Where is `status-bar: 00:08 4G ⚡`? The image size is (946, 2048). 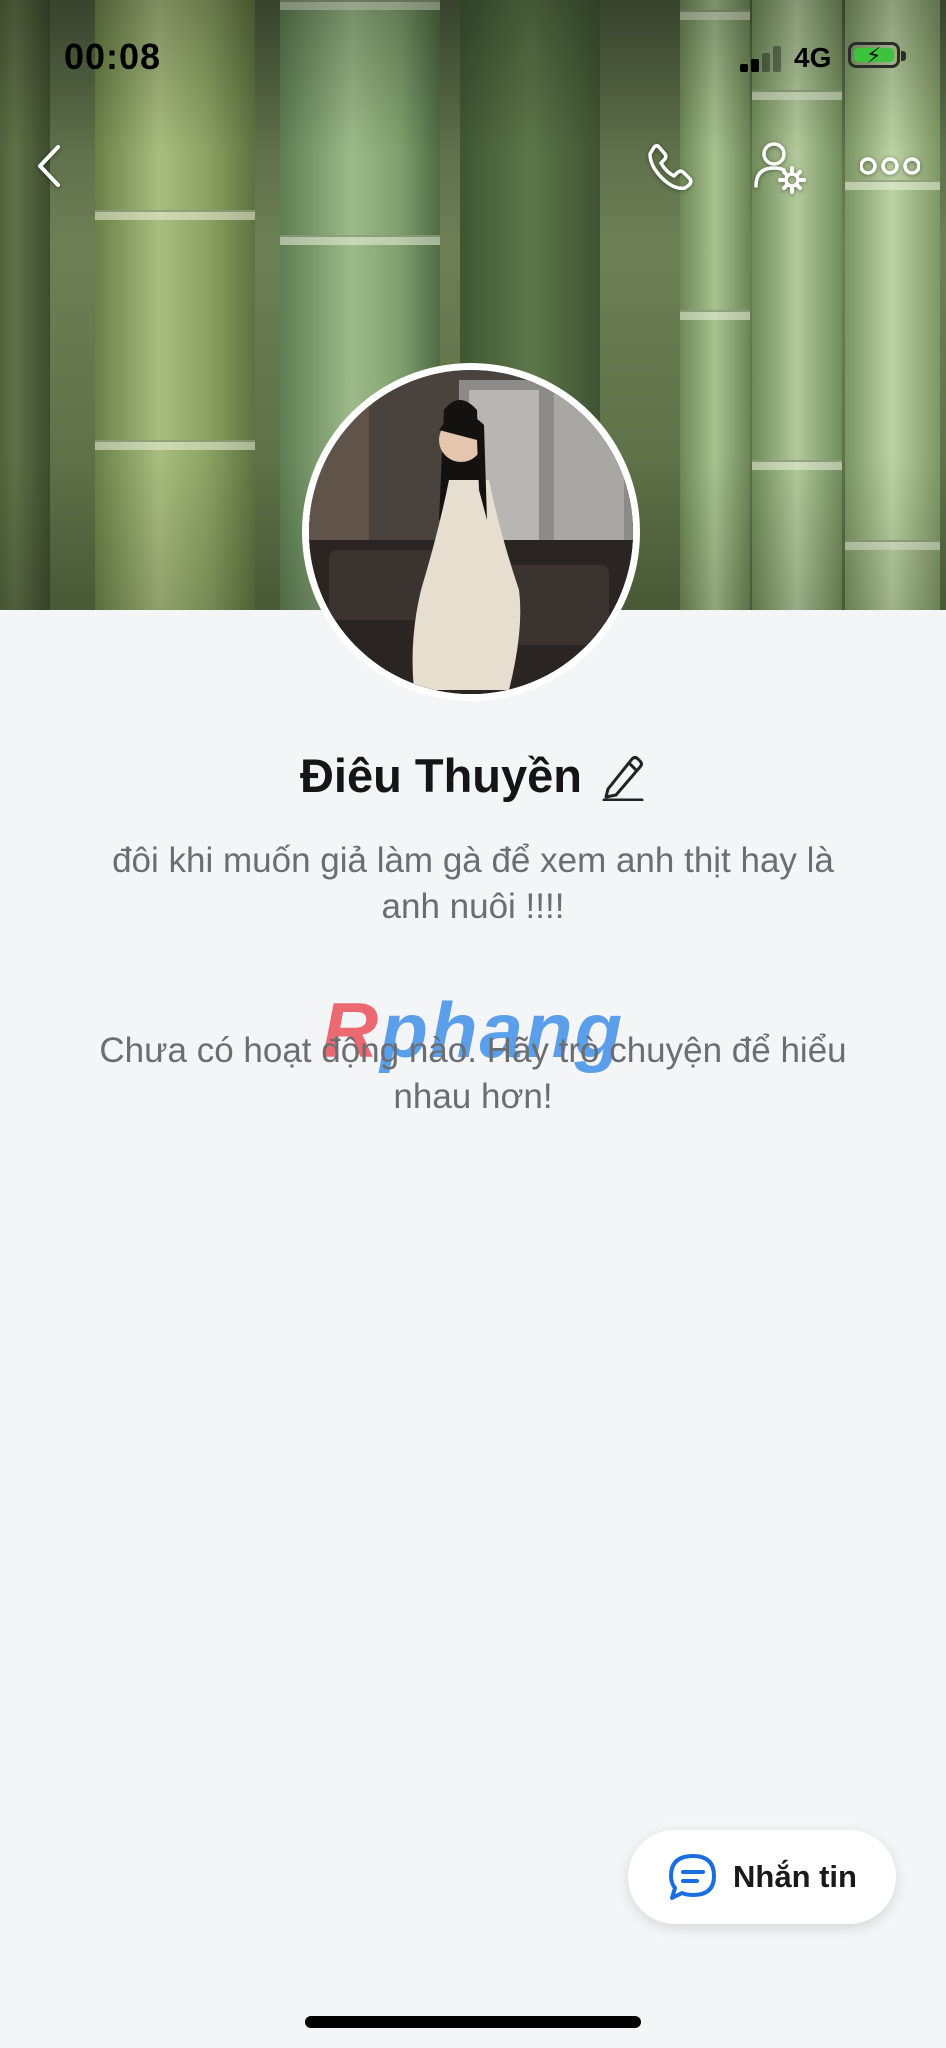
status-bar: 00:08 4G ⚡ is located at coordinates (473, 55).